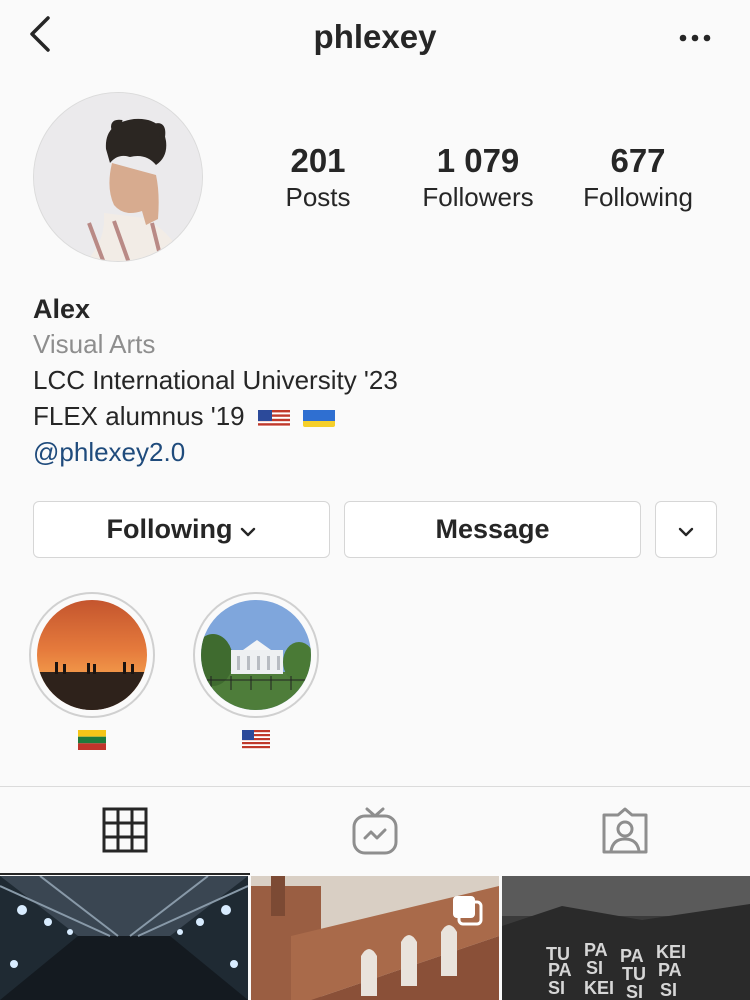 The height and width of the screenshot is (1000, 750). I want to click on bio-mention-link: @phlexey2.0, so click(378, 452).